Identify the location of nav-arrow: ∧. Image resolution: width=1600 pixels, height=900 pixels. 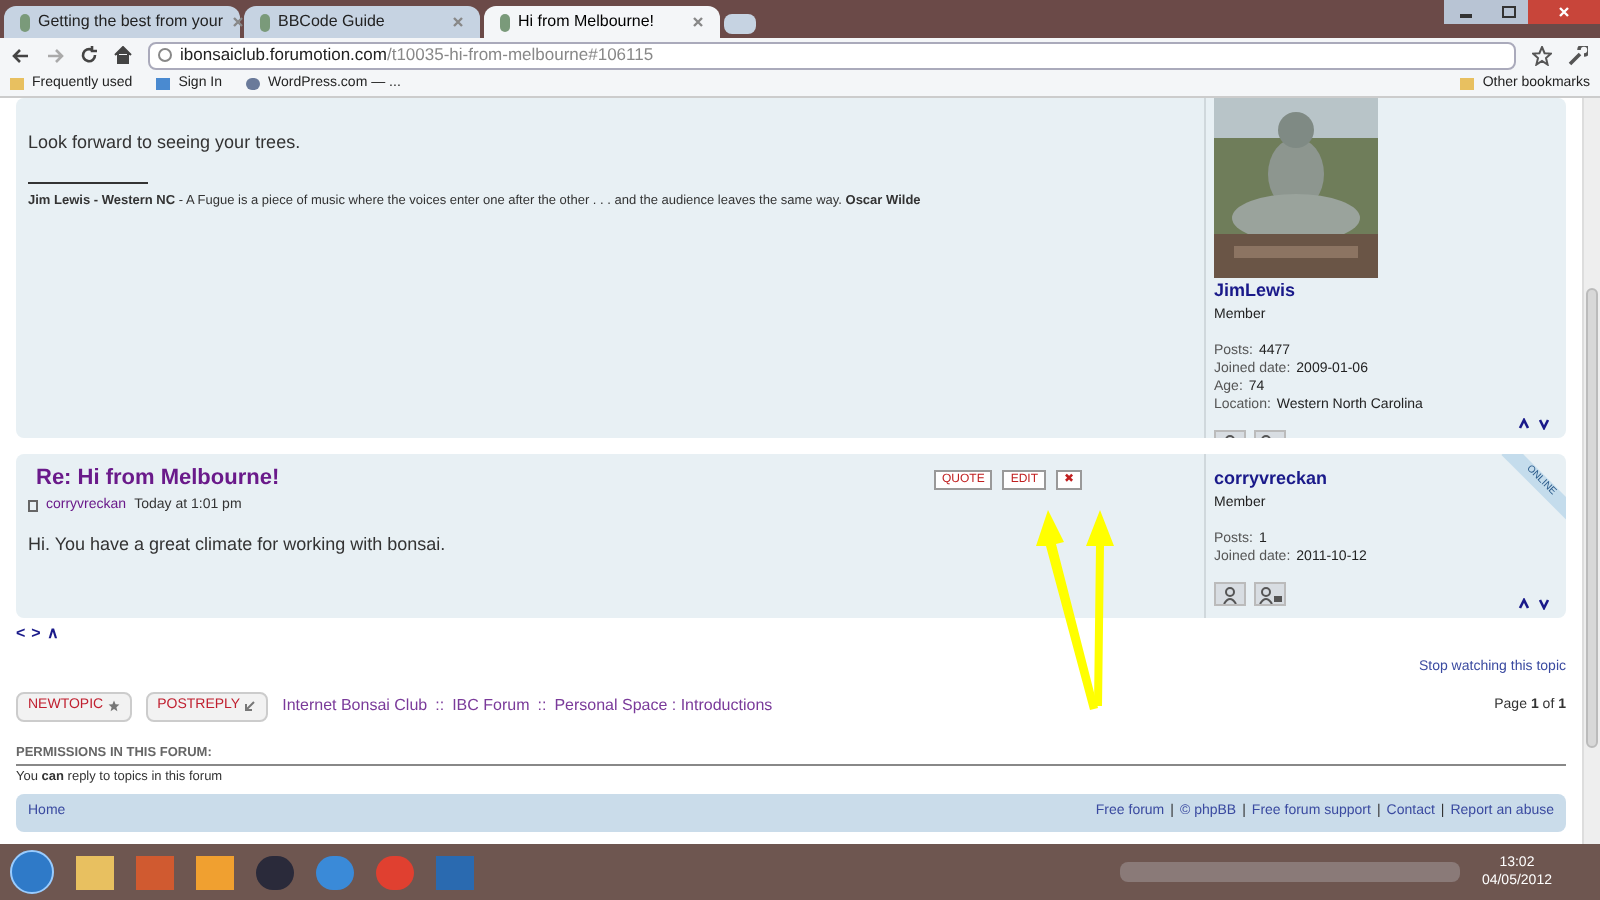
(52, 634).